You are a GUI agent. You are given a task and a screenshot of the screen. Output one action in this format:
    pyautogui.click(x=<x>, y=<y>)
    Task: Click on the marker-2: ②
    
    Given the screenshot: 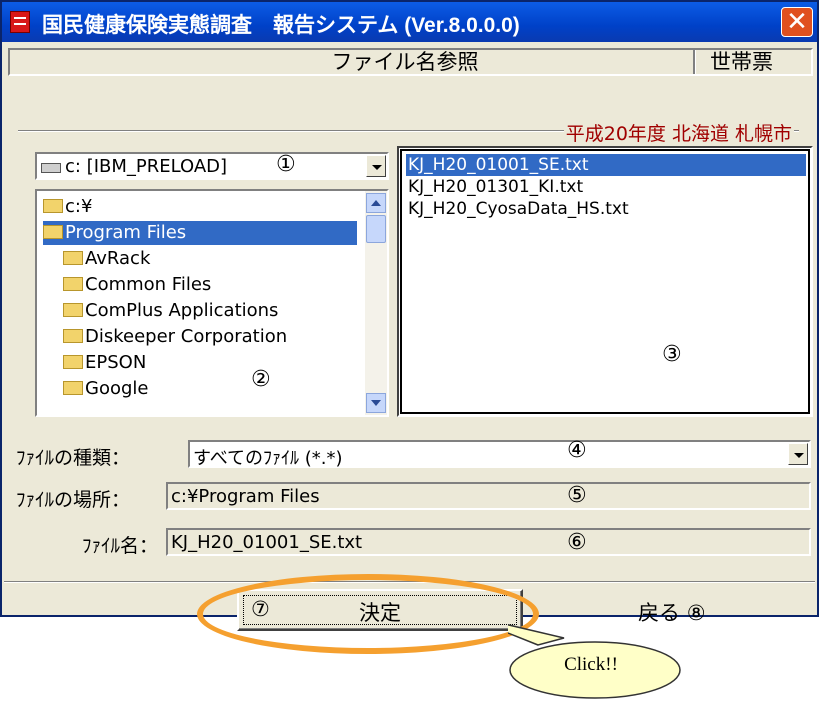 What is the action you would take?
    pyautogui.click(x=261, y=379)
    